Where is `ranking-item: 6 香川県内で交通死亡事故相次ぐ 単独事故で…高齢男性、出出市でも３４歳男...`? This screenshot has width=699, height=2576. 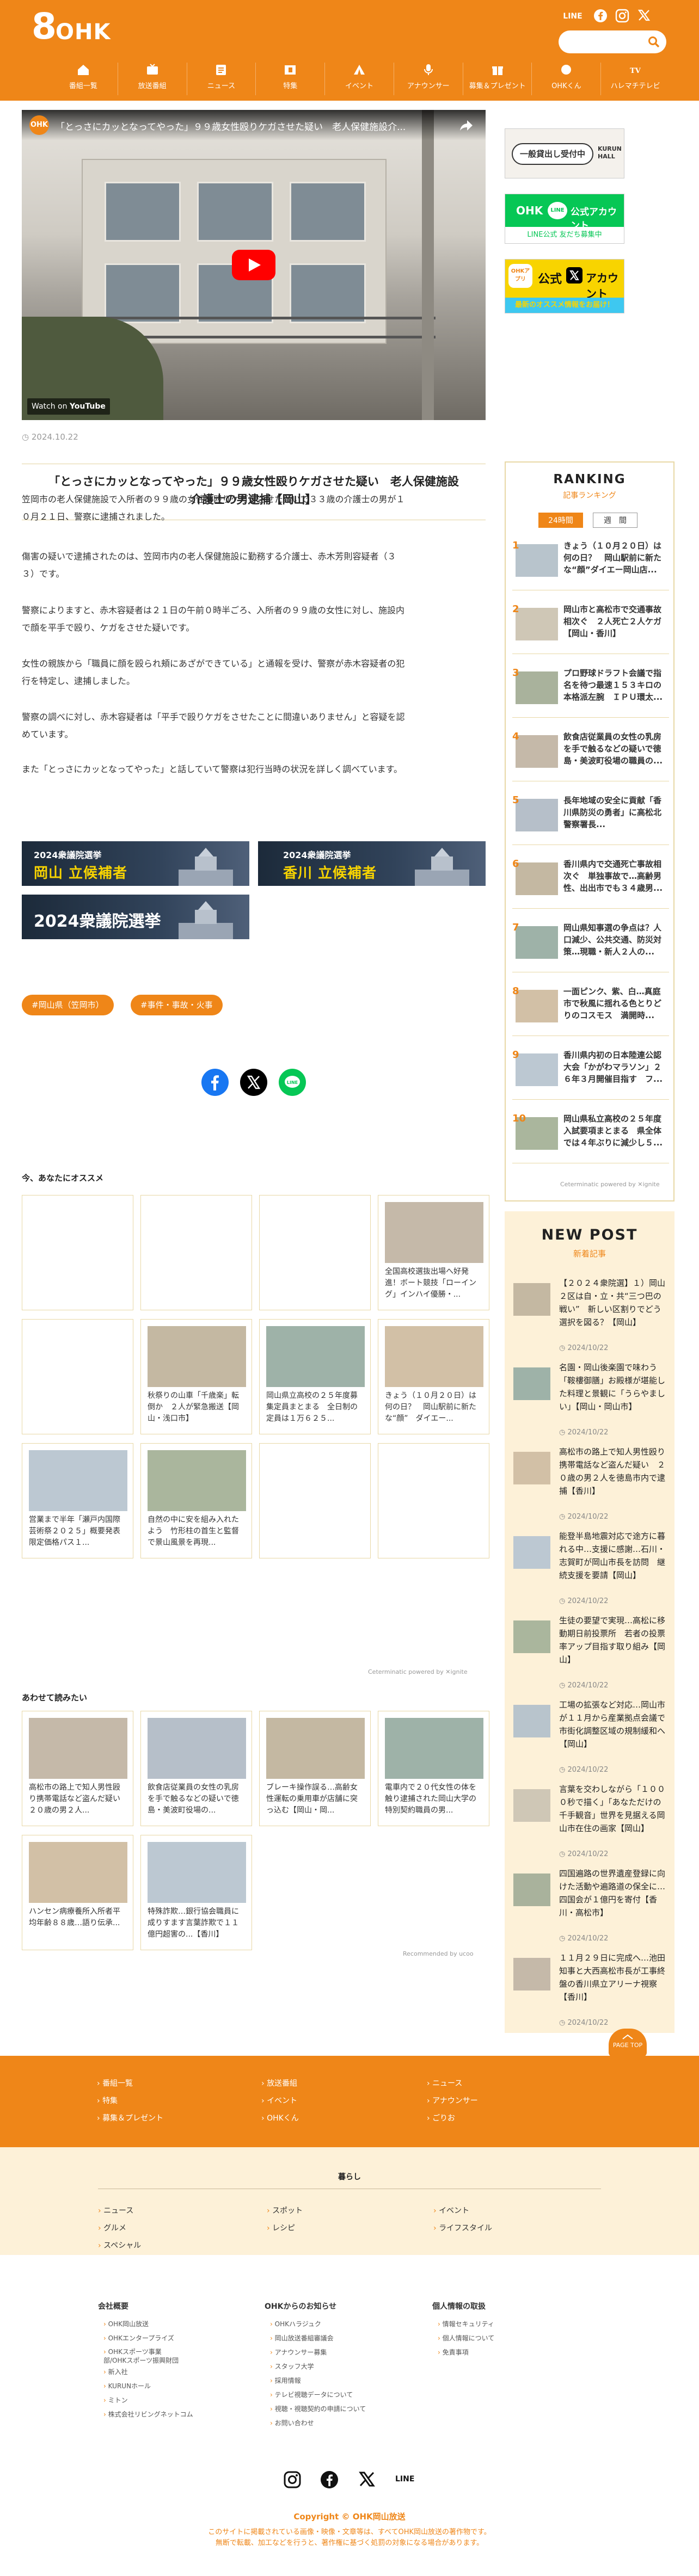
ranking-item: 6 香川県内で交通死亡事故相次ぐ 単独事故で…高齢男性、出出市でも３４歳男... is located at coordinates (590, 882).